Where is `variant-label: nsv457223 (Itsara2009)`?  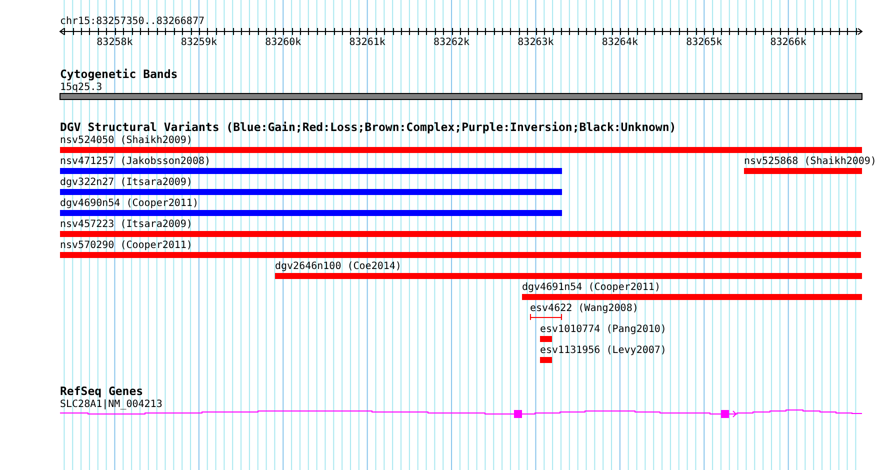
variant-label: nsv457223 (Itsara2009) is located at coordinates (126, 224).